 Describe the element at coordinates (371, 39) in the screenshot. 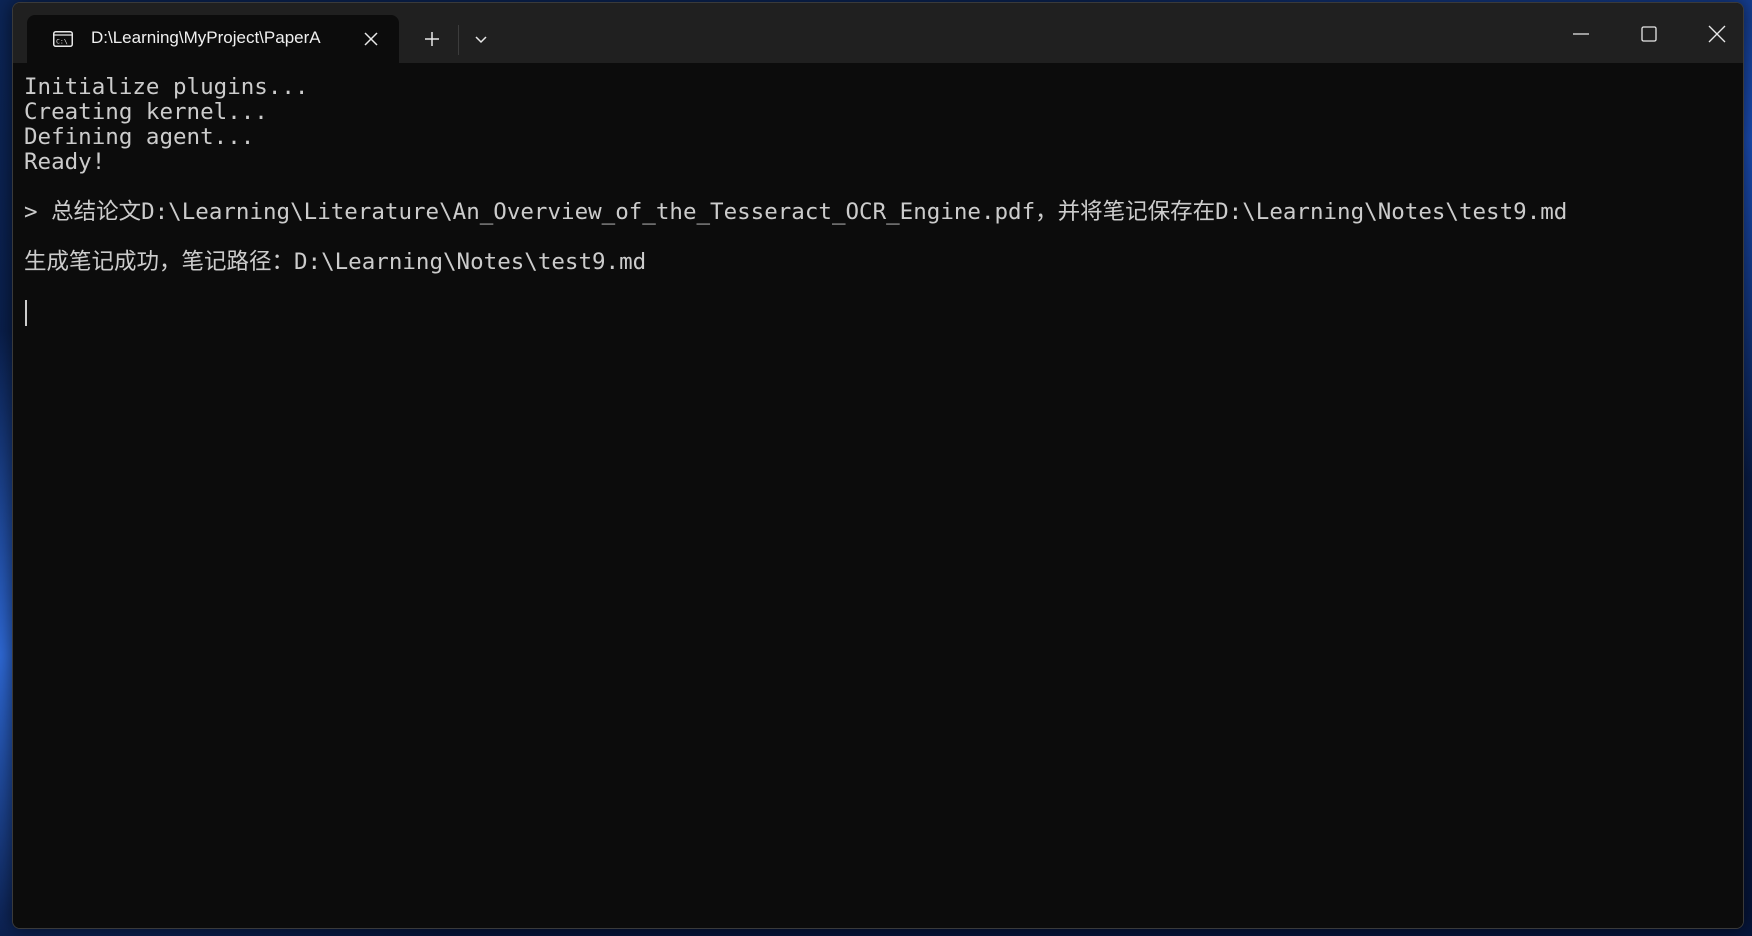

I see `close-tab-icon` at that location.